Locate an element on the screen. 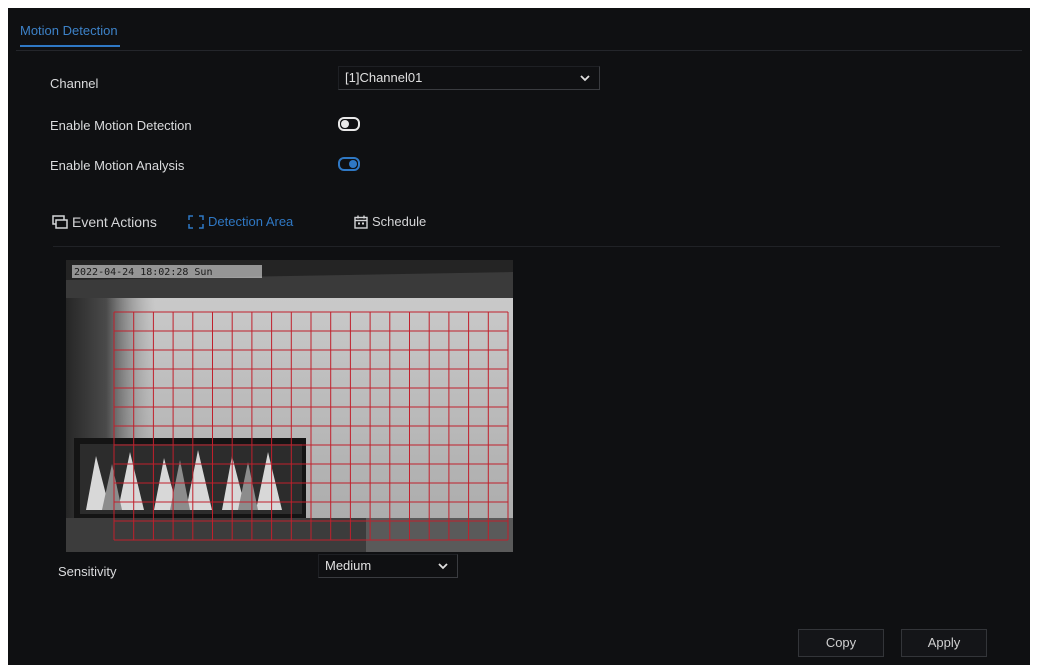 The height and width of the screenshot is (665, 1050). enable-motion-analysis-toggle is located at coordinates (349, 164).